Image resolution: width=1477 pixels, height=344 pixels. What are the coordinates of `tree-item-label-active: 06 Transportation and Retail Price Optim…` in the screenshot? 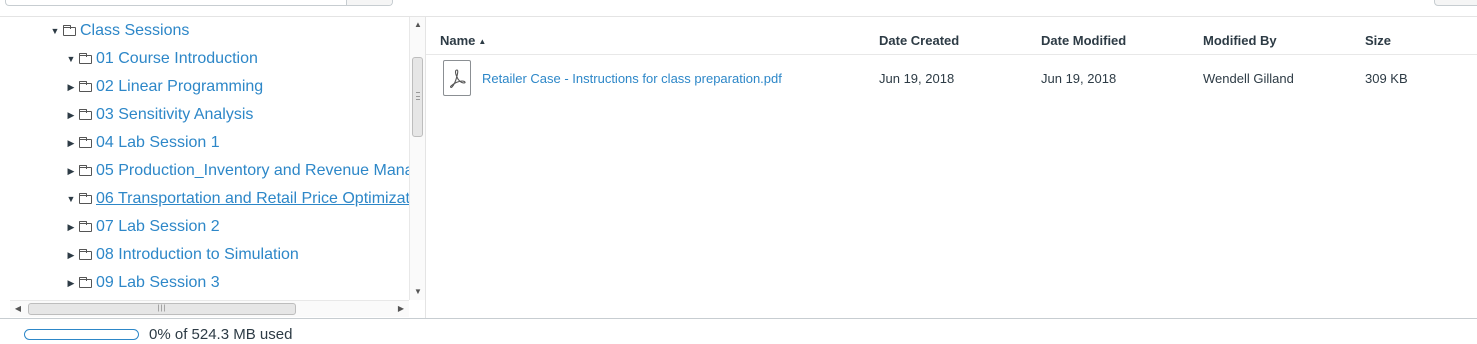 It's located at (252, 198).